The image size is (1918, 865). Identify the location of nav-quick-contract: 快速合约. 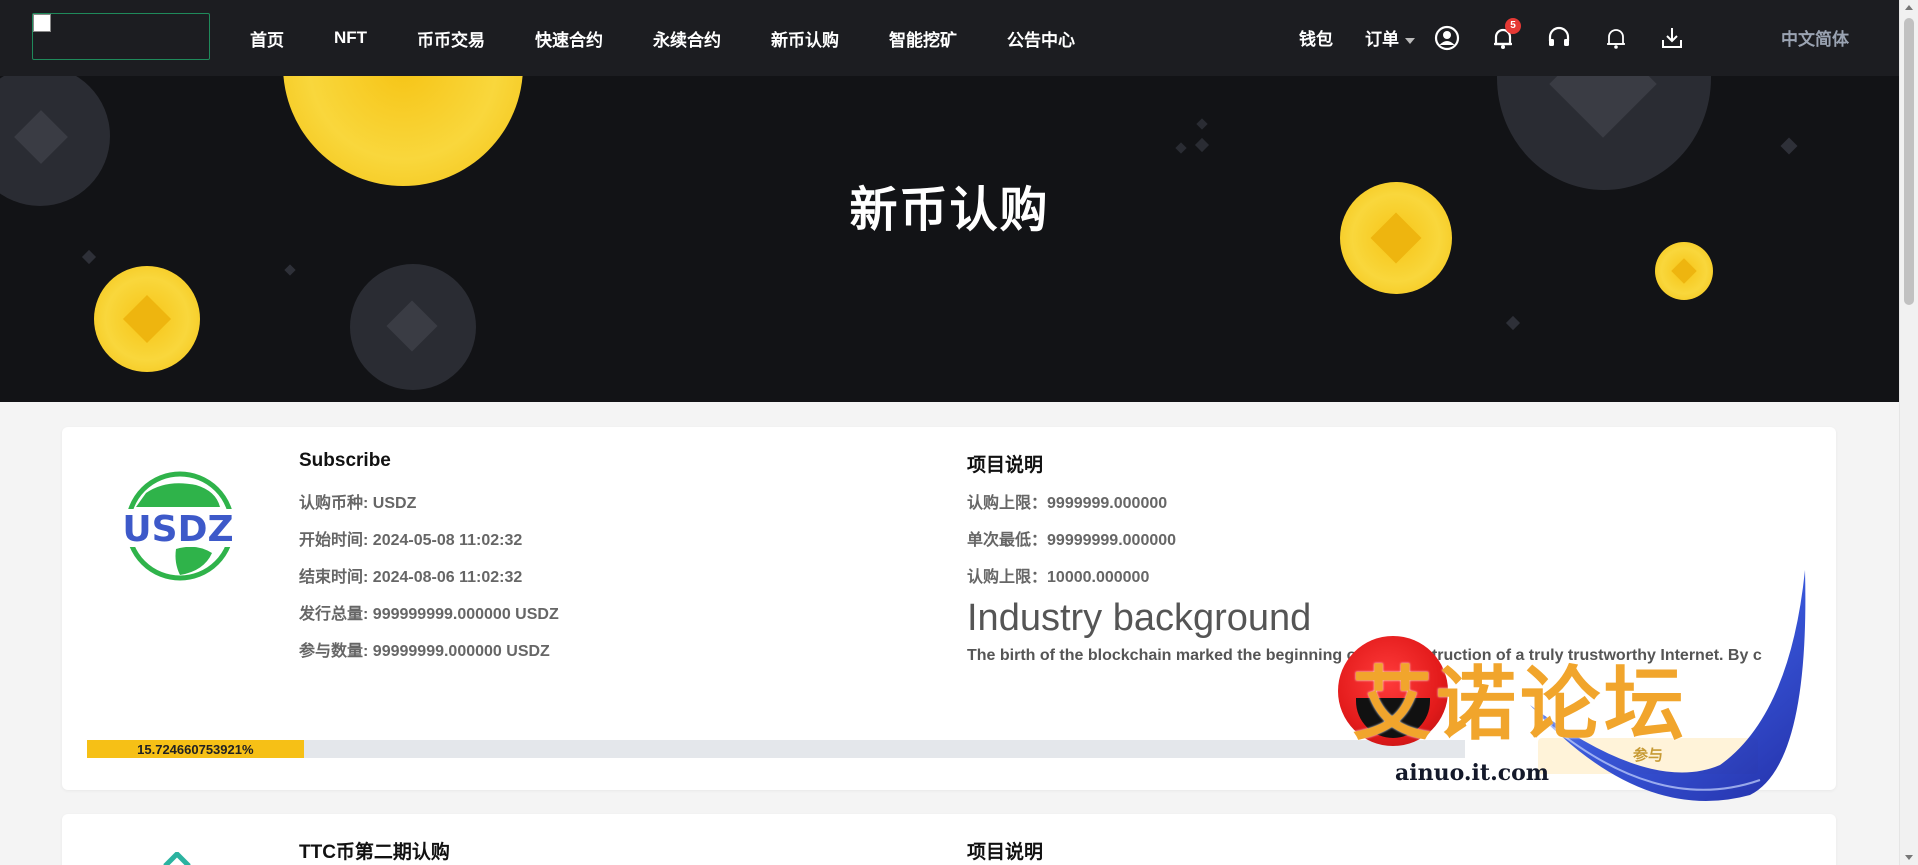
(569, 38).